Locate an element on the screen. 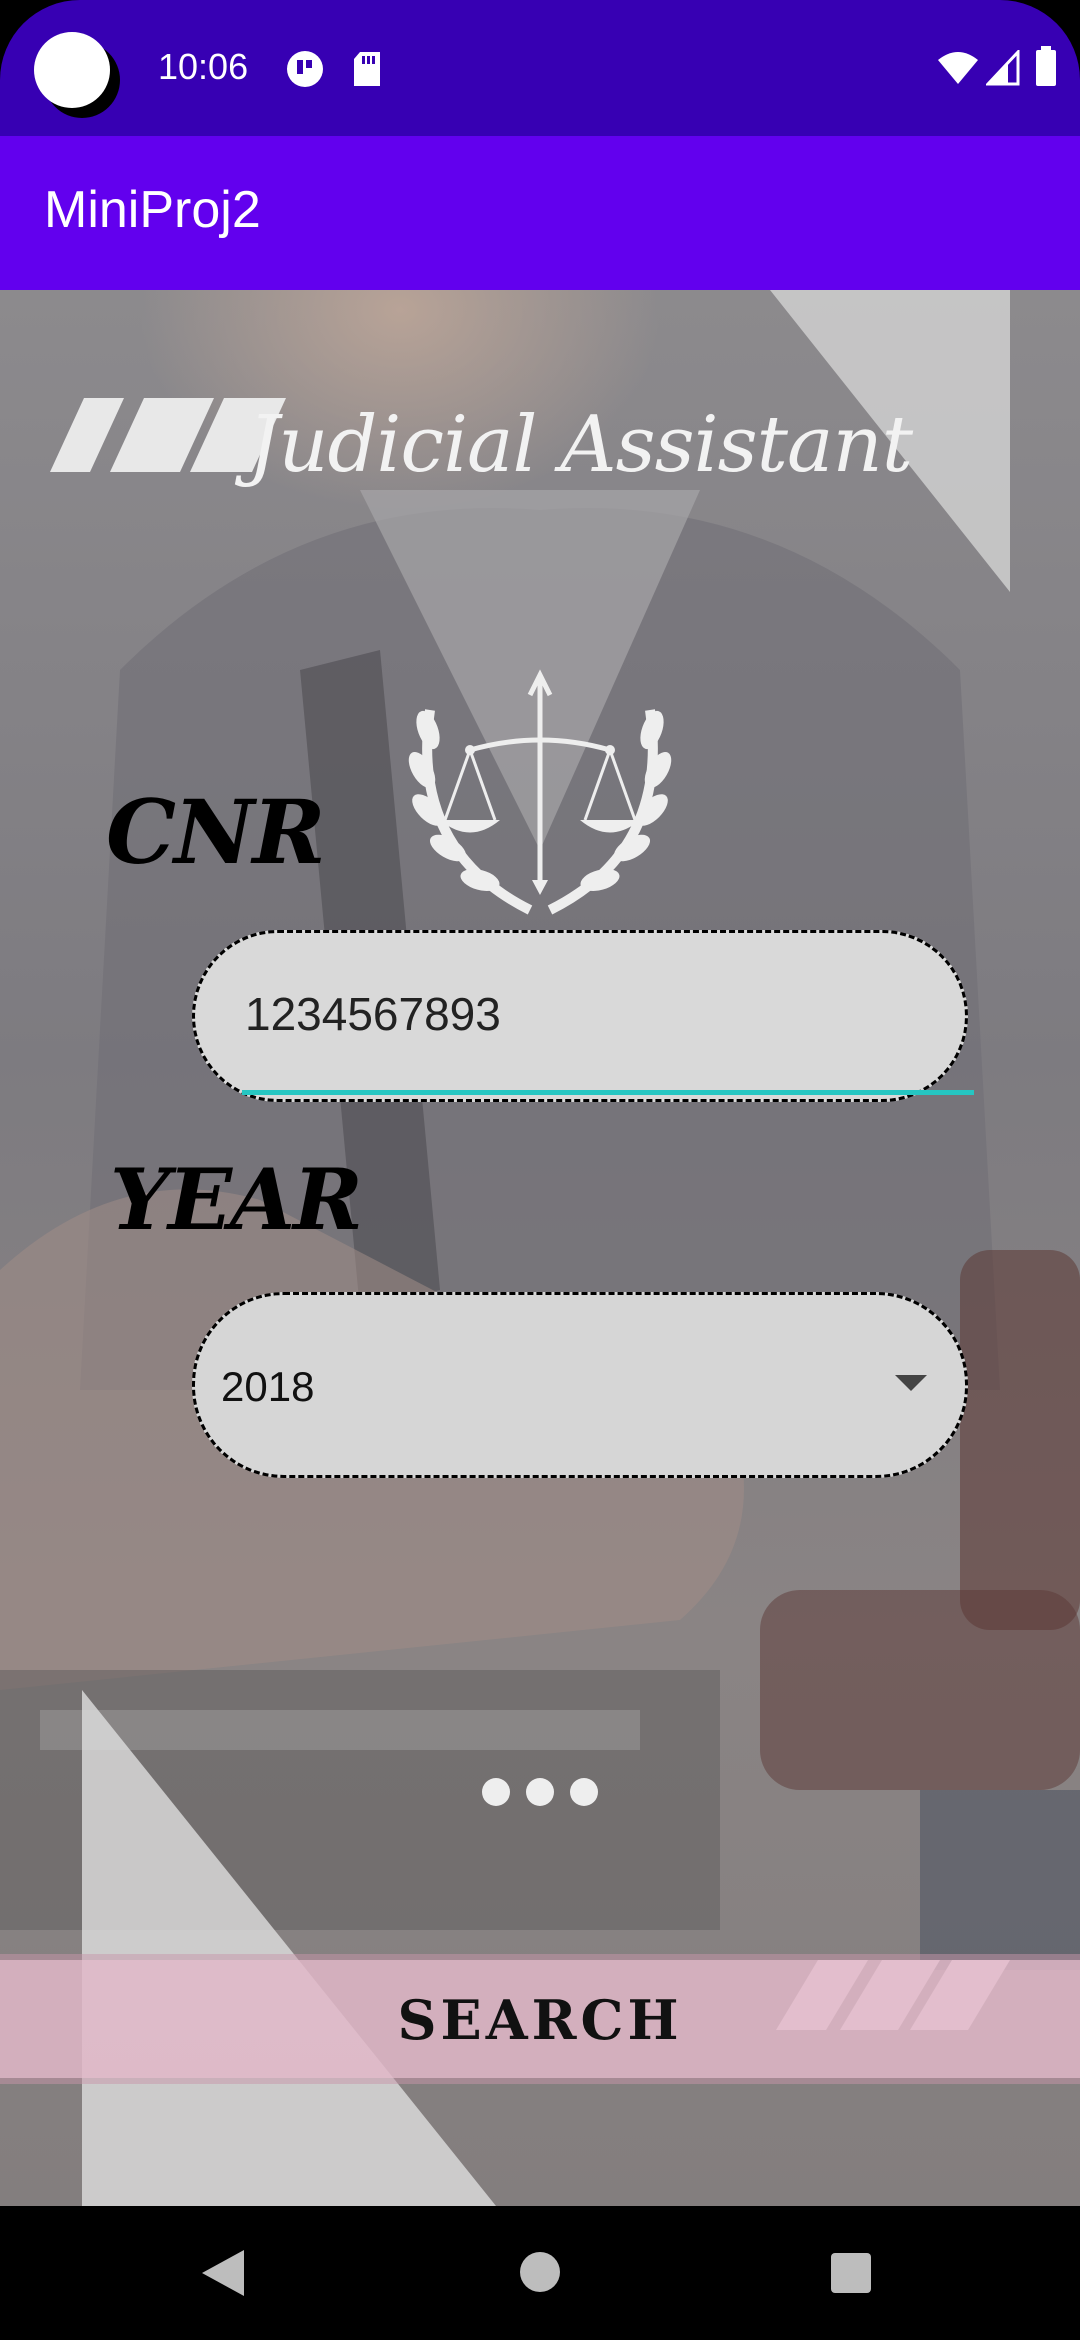  recents-icon is located at coordinates (851, 2273).